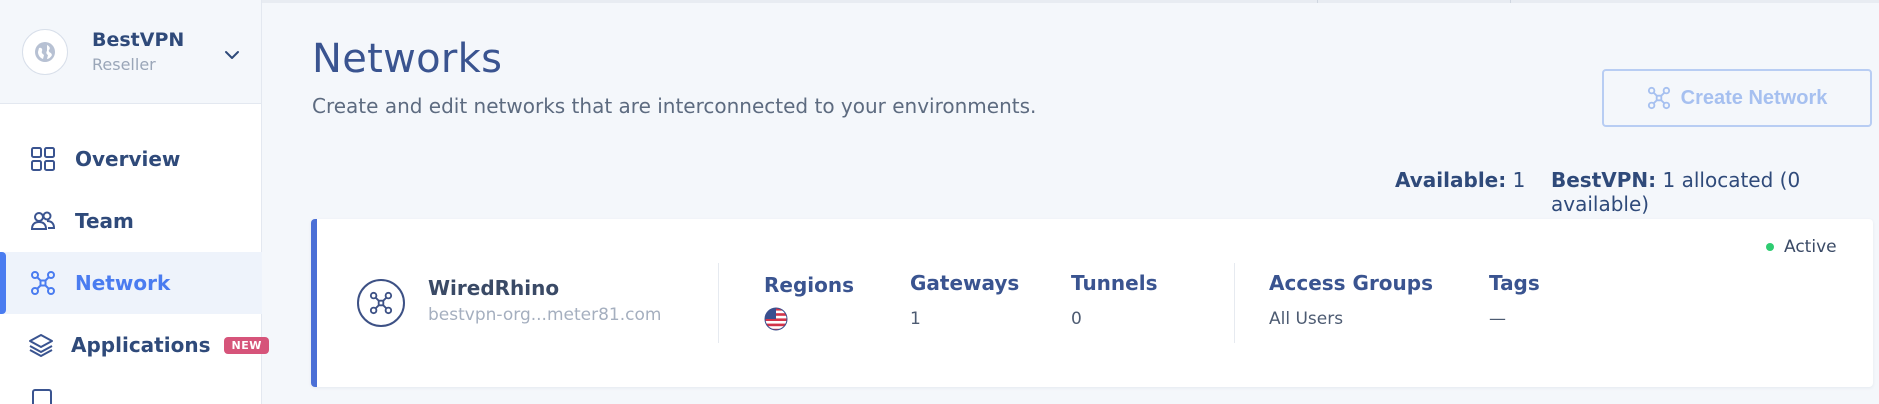 The image size is (1879, 404). Describe the element at coordinates (141, 345) in the screenshot. I see `sidebar-item-label: Applications` at that location.